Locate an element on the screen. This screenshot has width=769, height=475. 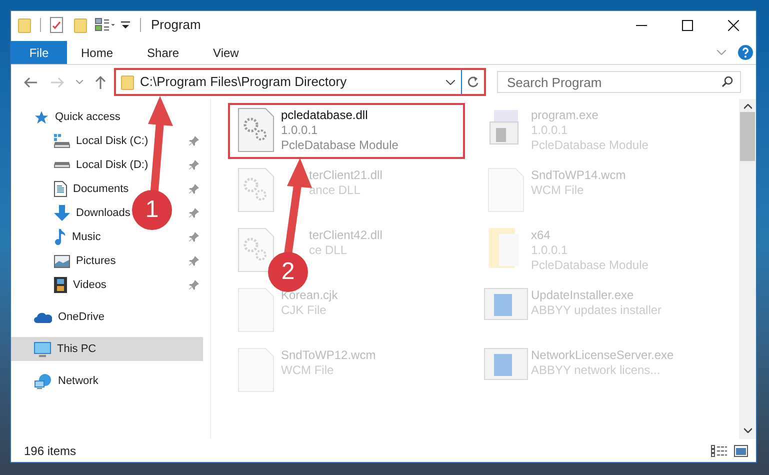
nav-item: Local Disk (D:) is located at coordinates (101, 165).